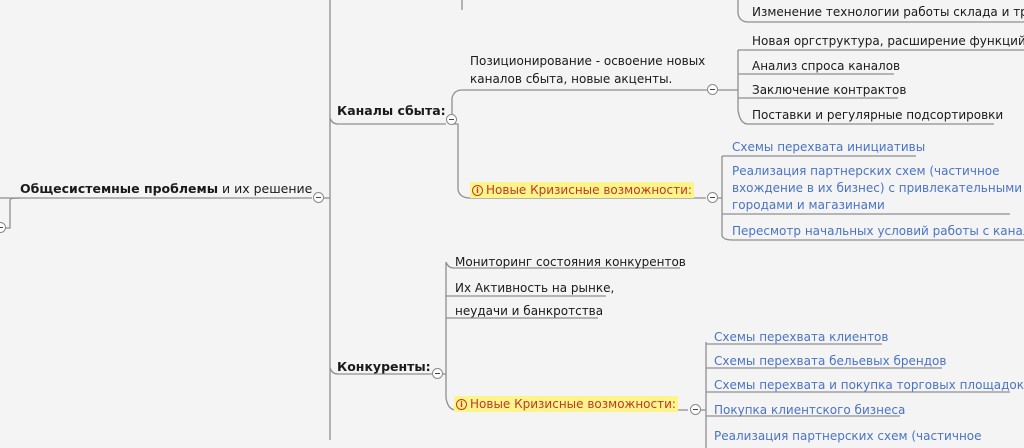  I want to click on collapse-toggle-competitors, so click(437, 373).